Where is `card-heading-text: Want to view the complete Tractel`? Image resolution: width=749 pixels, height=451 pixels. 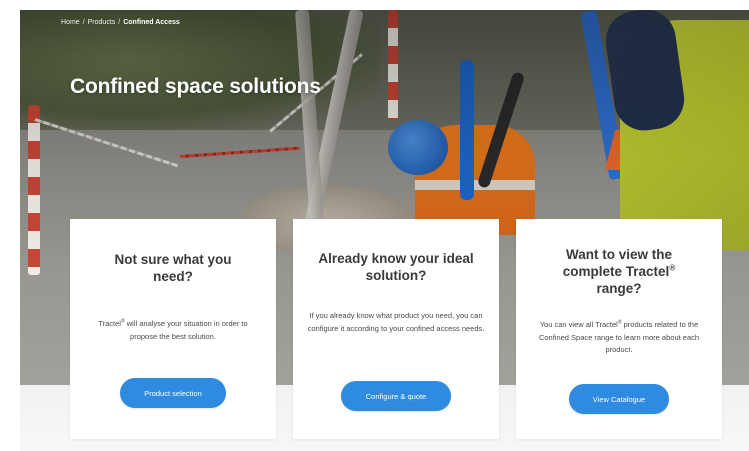
card-heading-text: Want to view the complete Tractel is located at coordinates (617, 263).